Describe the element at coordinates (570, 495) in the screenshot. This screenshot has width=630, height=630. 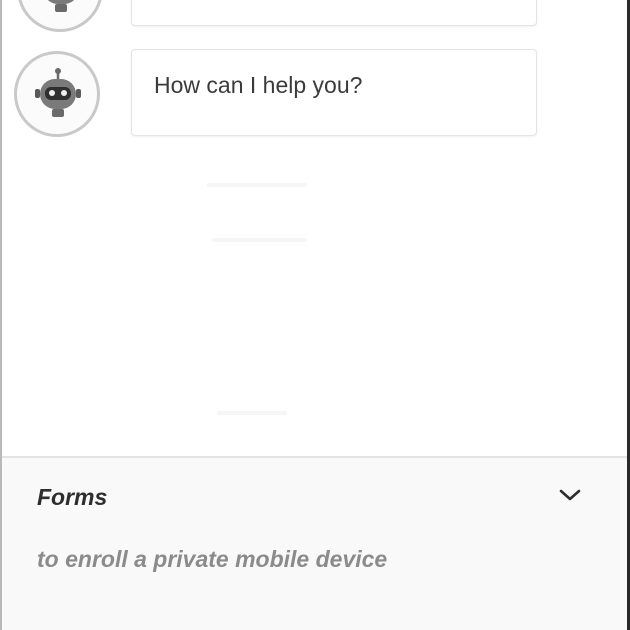
I see `chevron-down-icon` at that location.